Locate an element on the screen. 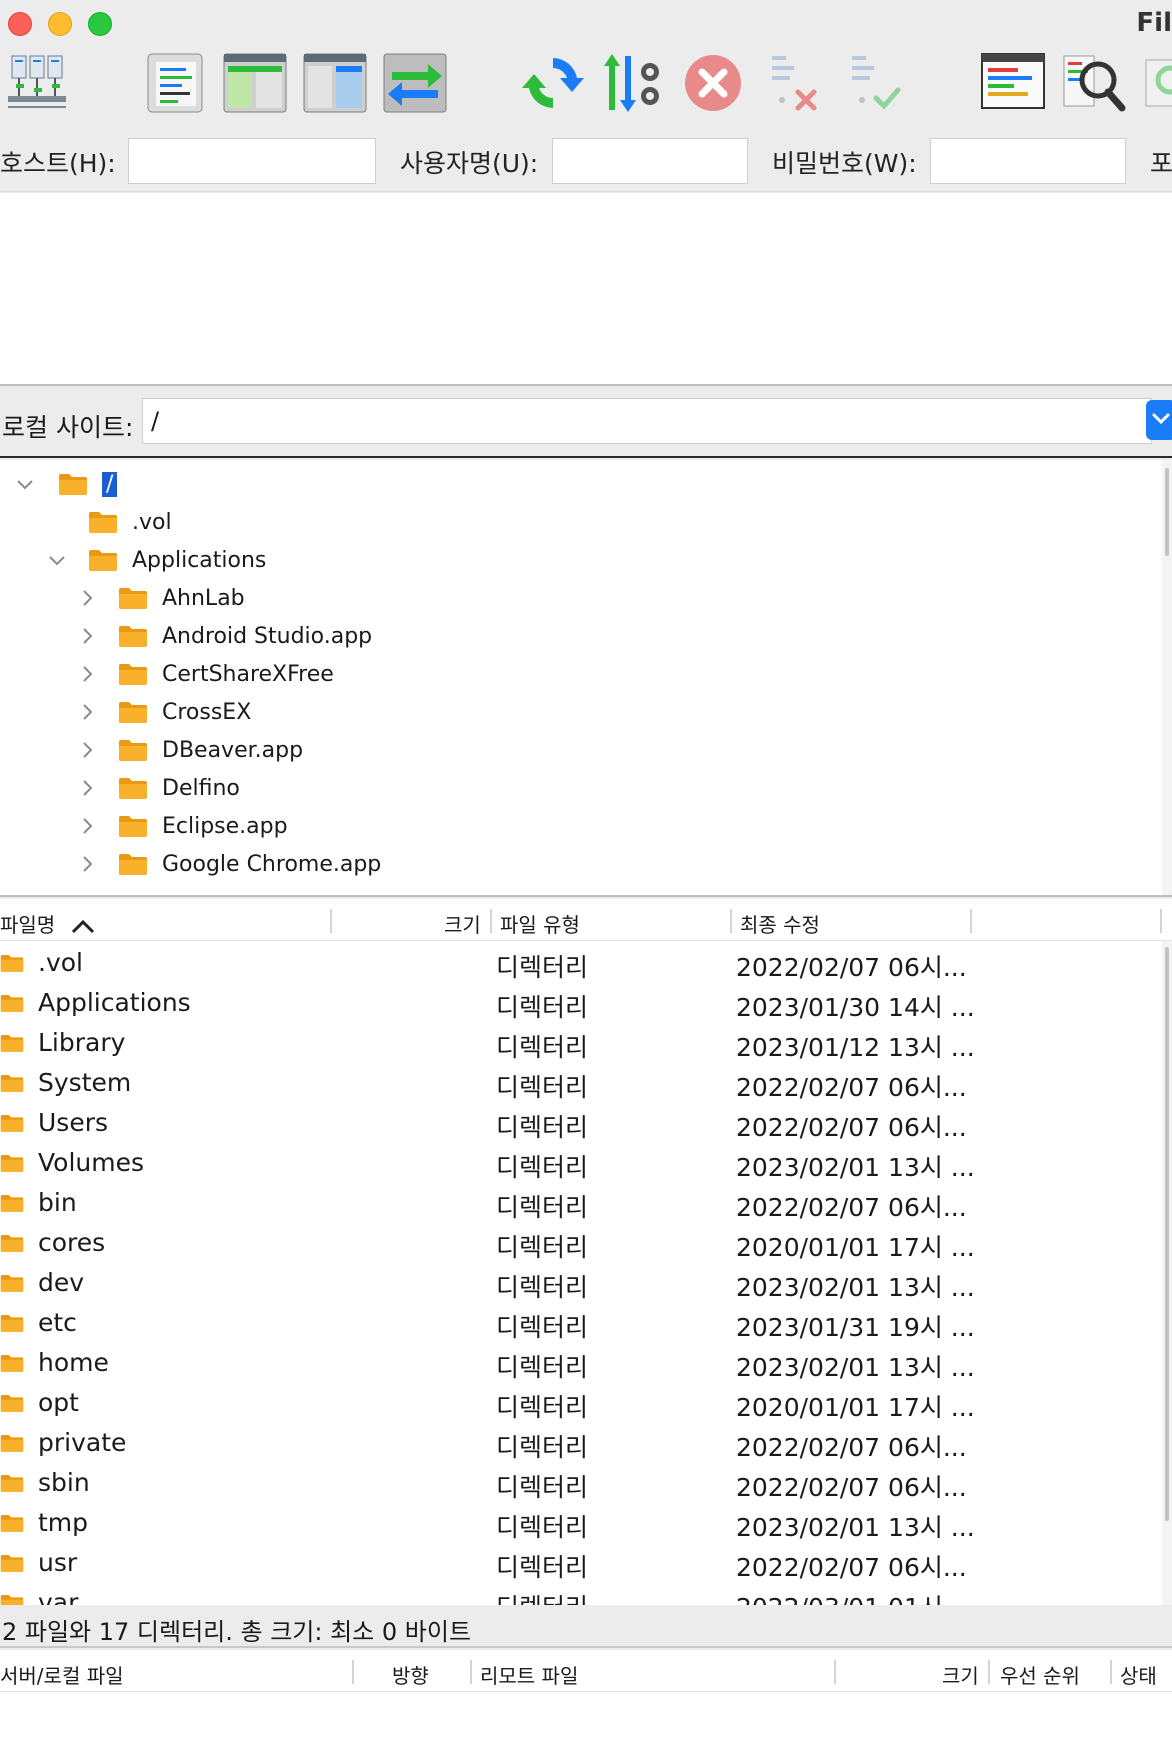  toggle-message-log-button is located at coordinates (175, 83).